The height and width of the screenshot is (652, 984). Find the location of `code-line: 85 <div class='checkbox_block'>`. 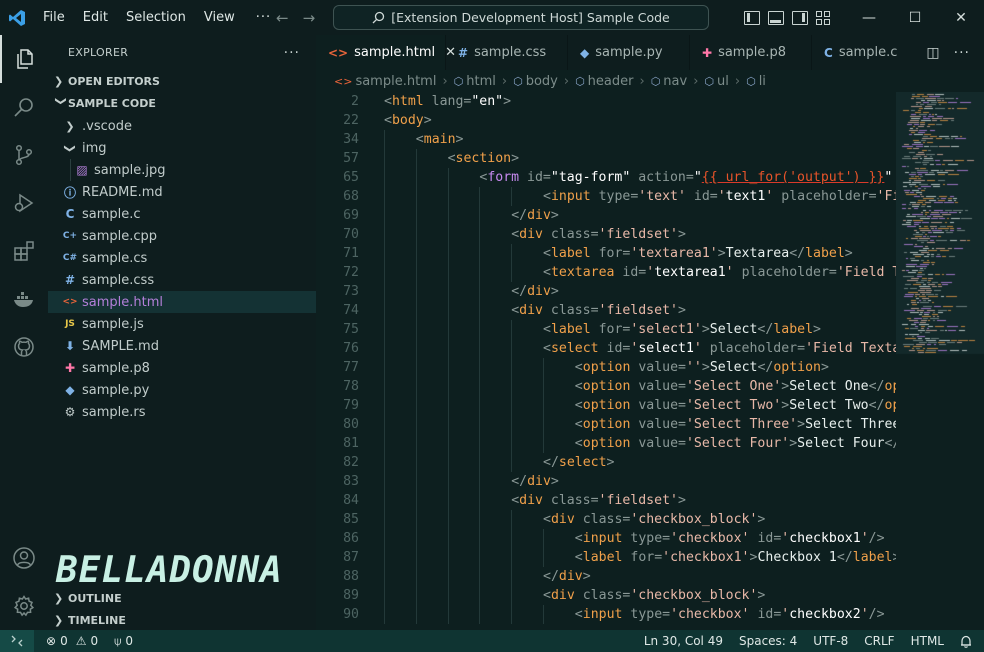

code-line: 85 <div class='checkbox_block'> is located at coordinates (606, 519).